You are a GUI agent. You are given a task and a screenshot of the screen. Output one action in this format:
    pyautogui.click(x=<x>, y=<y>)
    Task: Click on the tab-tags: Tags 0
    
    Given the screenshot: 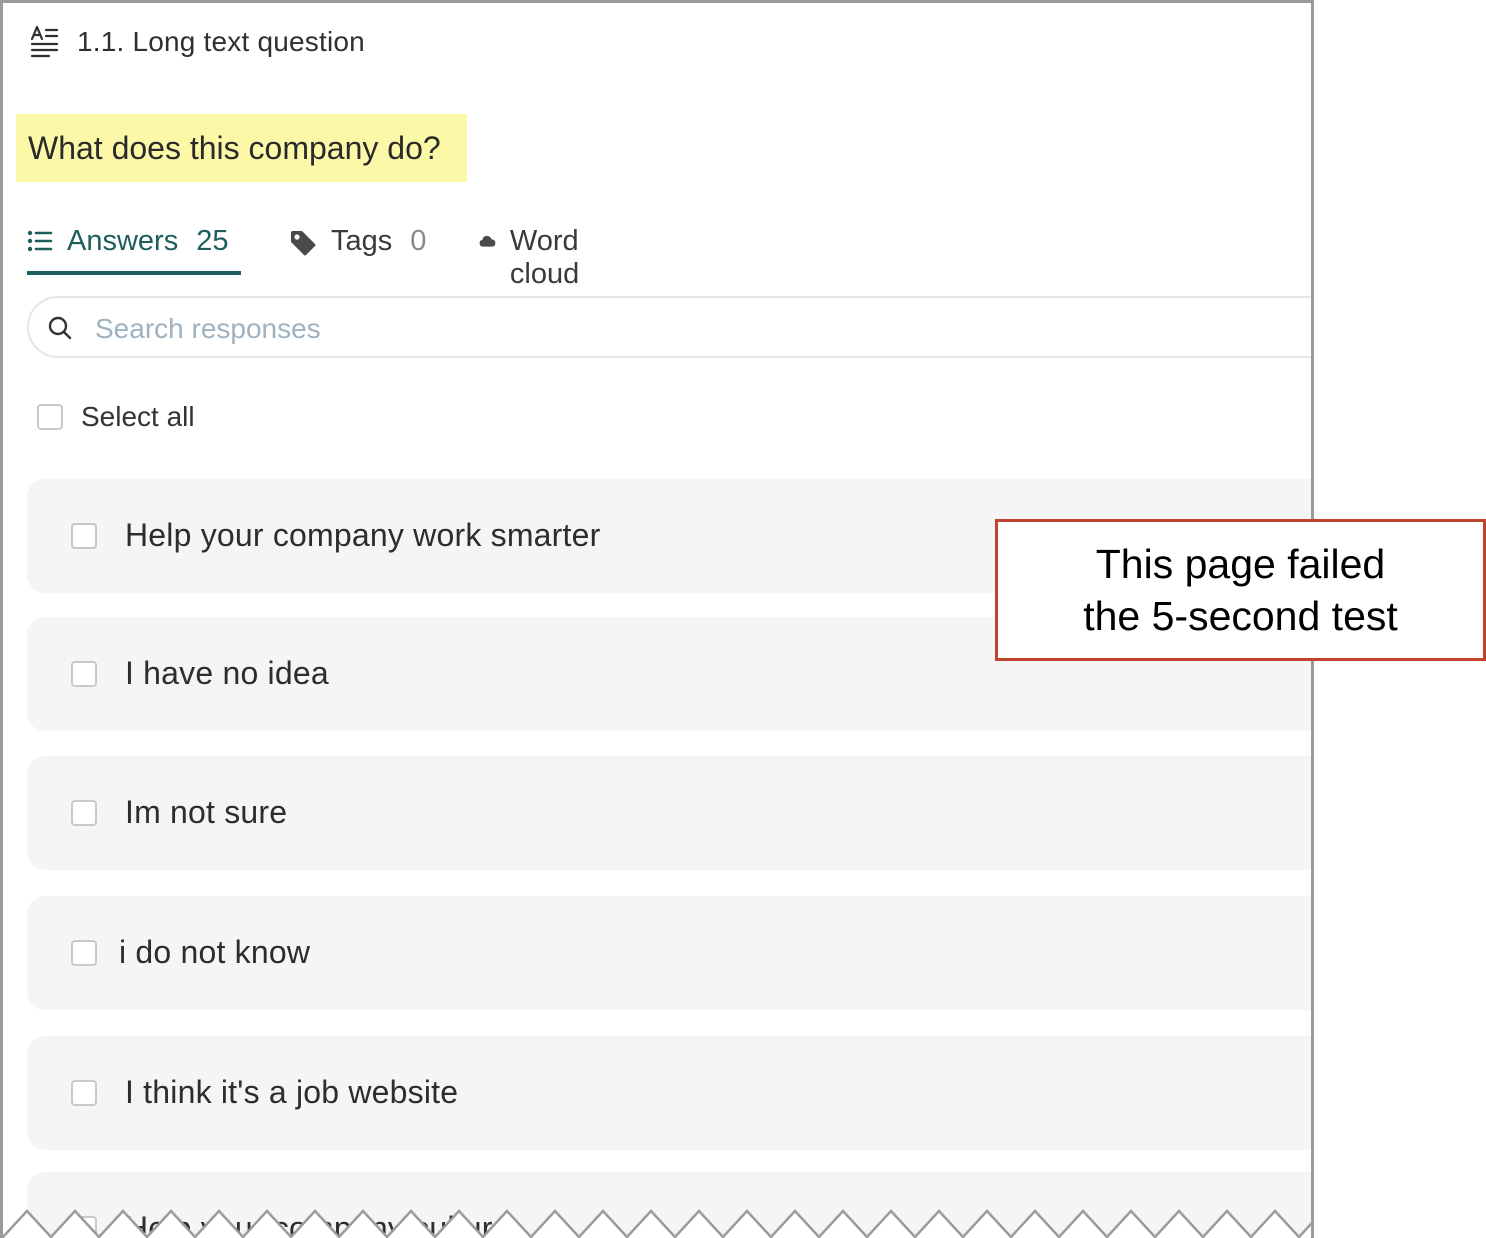 What is the action you would take?
    pyautogui.click(x=357, y=249)
    